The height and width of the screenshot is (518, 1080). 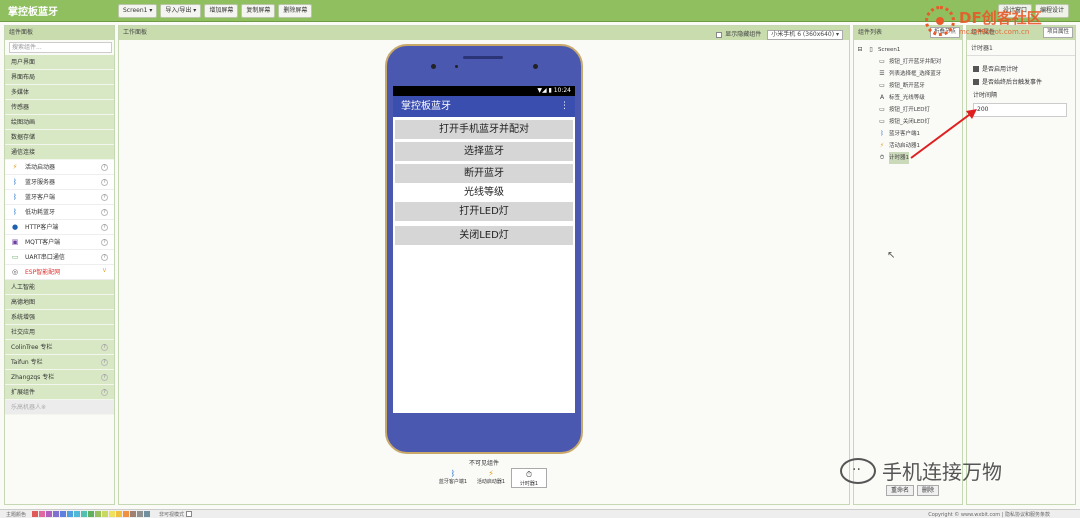 I want to click on overflow-menu-icon: ⋮, so click(x=564, y=106).